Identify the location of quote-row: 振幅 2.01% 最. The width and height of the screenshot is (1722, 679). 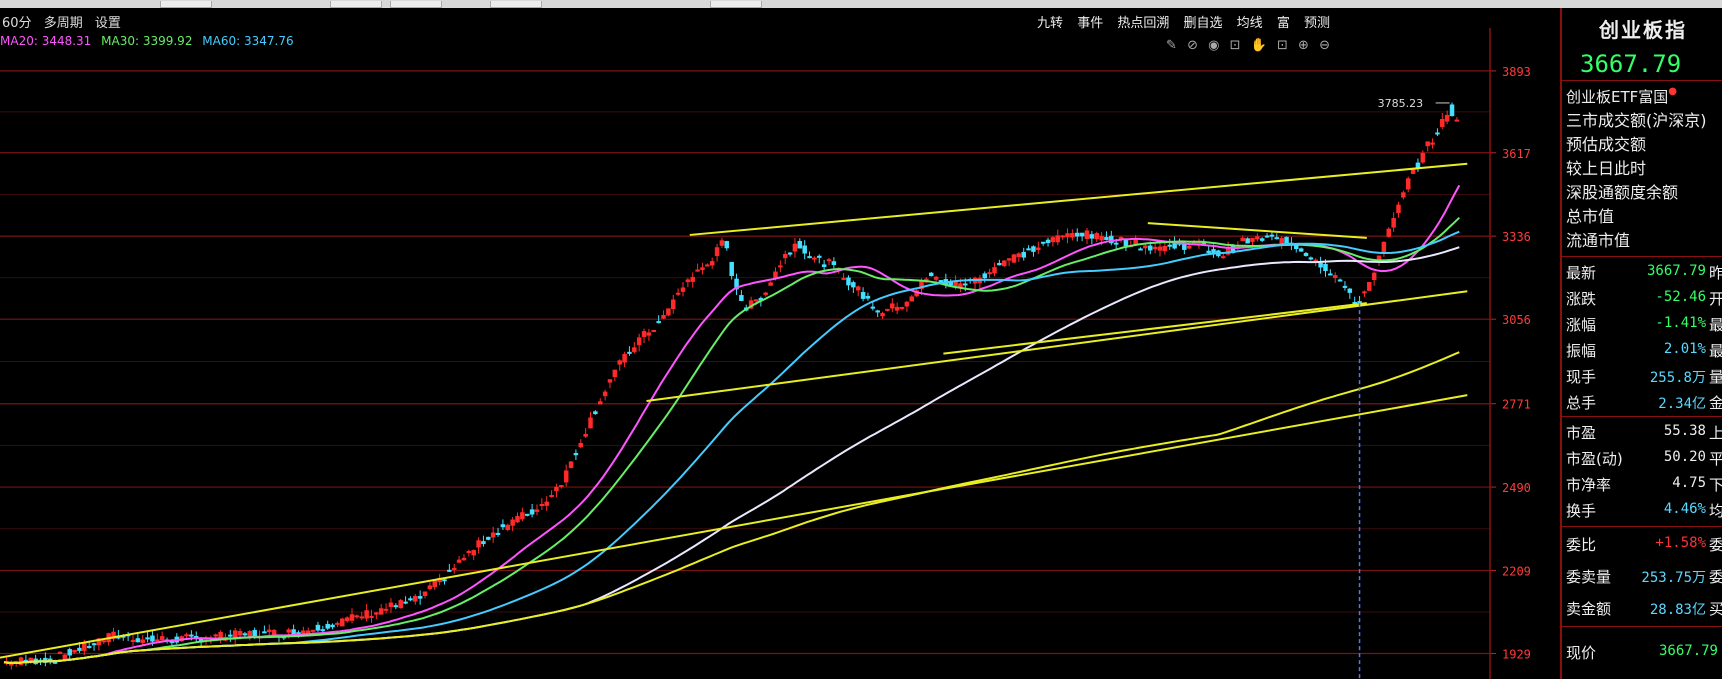
(1644, 350).